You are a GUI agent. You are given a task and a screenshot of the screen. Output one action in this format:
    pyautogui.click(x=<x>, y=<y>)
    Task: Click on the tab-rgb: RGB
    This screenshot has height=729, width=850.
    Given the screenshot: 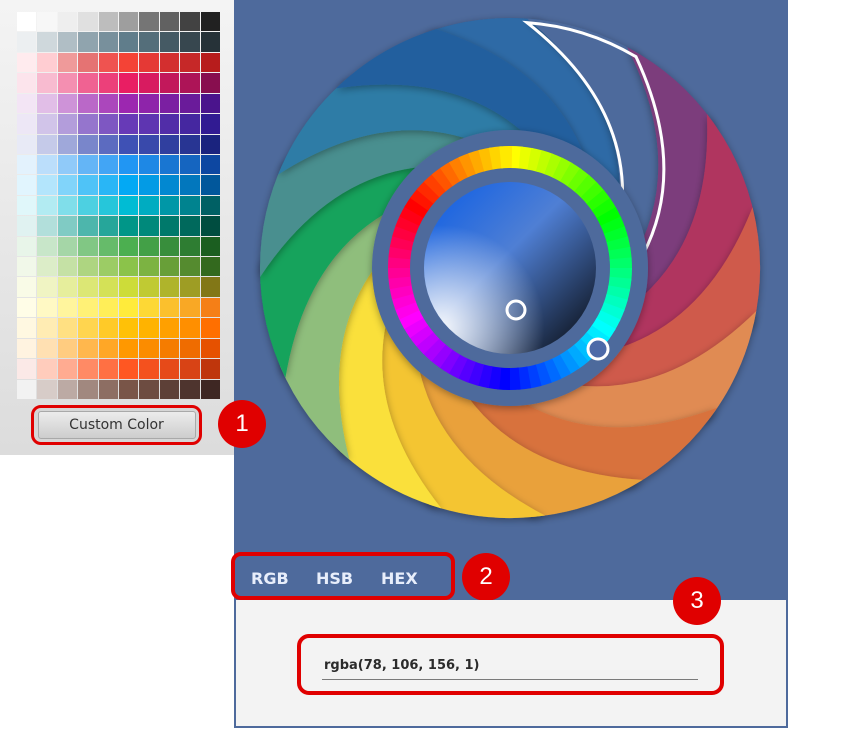 What is the action you would take?
    pyautogui.click(x=270, y=578)
    